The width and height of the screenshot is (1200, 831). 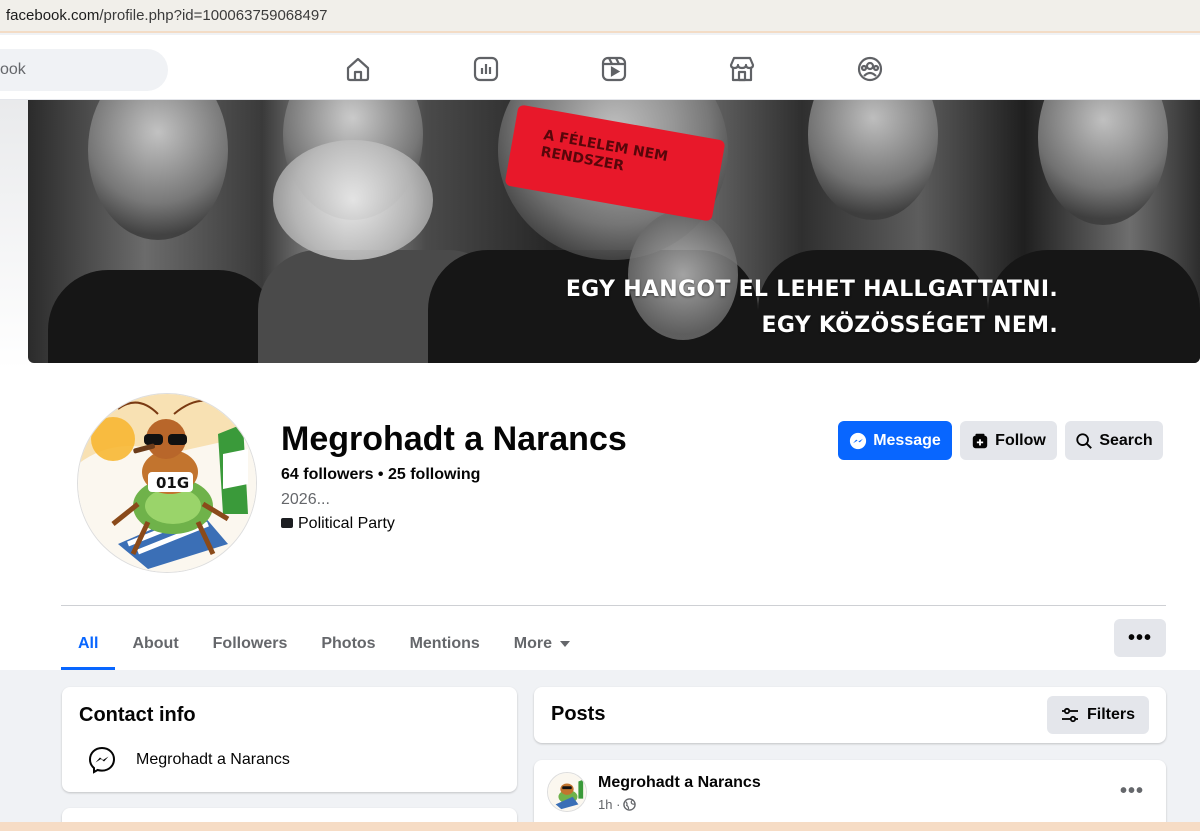 What do you see at coordinates (13, 69) in the screenshot?
I see `search-input-text: ook` at bounding box center [13, 69].